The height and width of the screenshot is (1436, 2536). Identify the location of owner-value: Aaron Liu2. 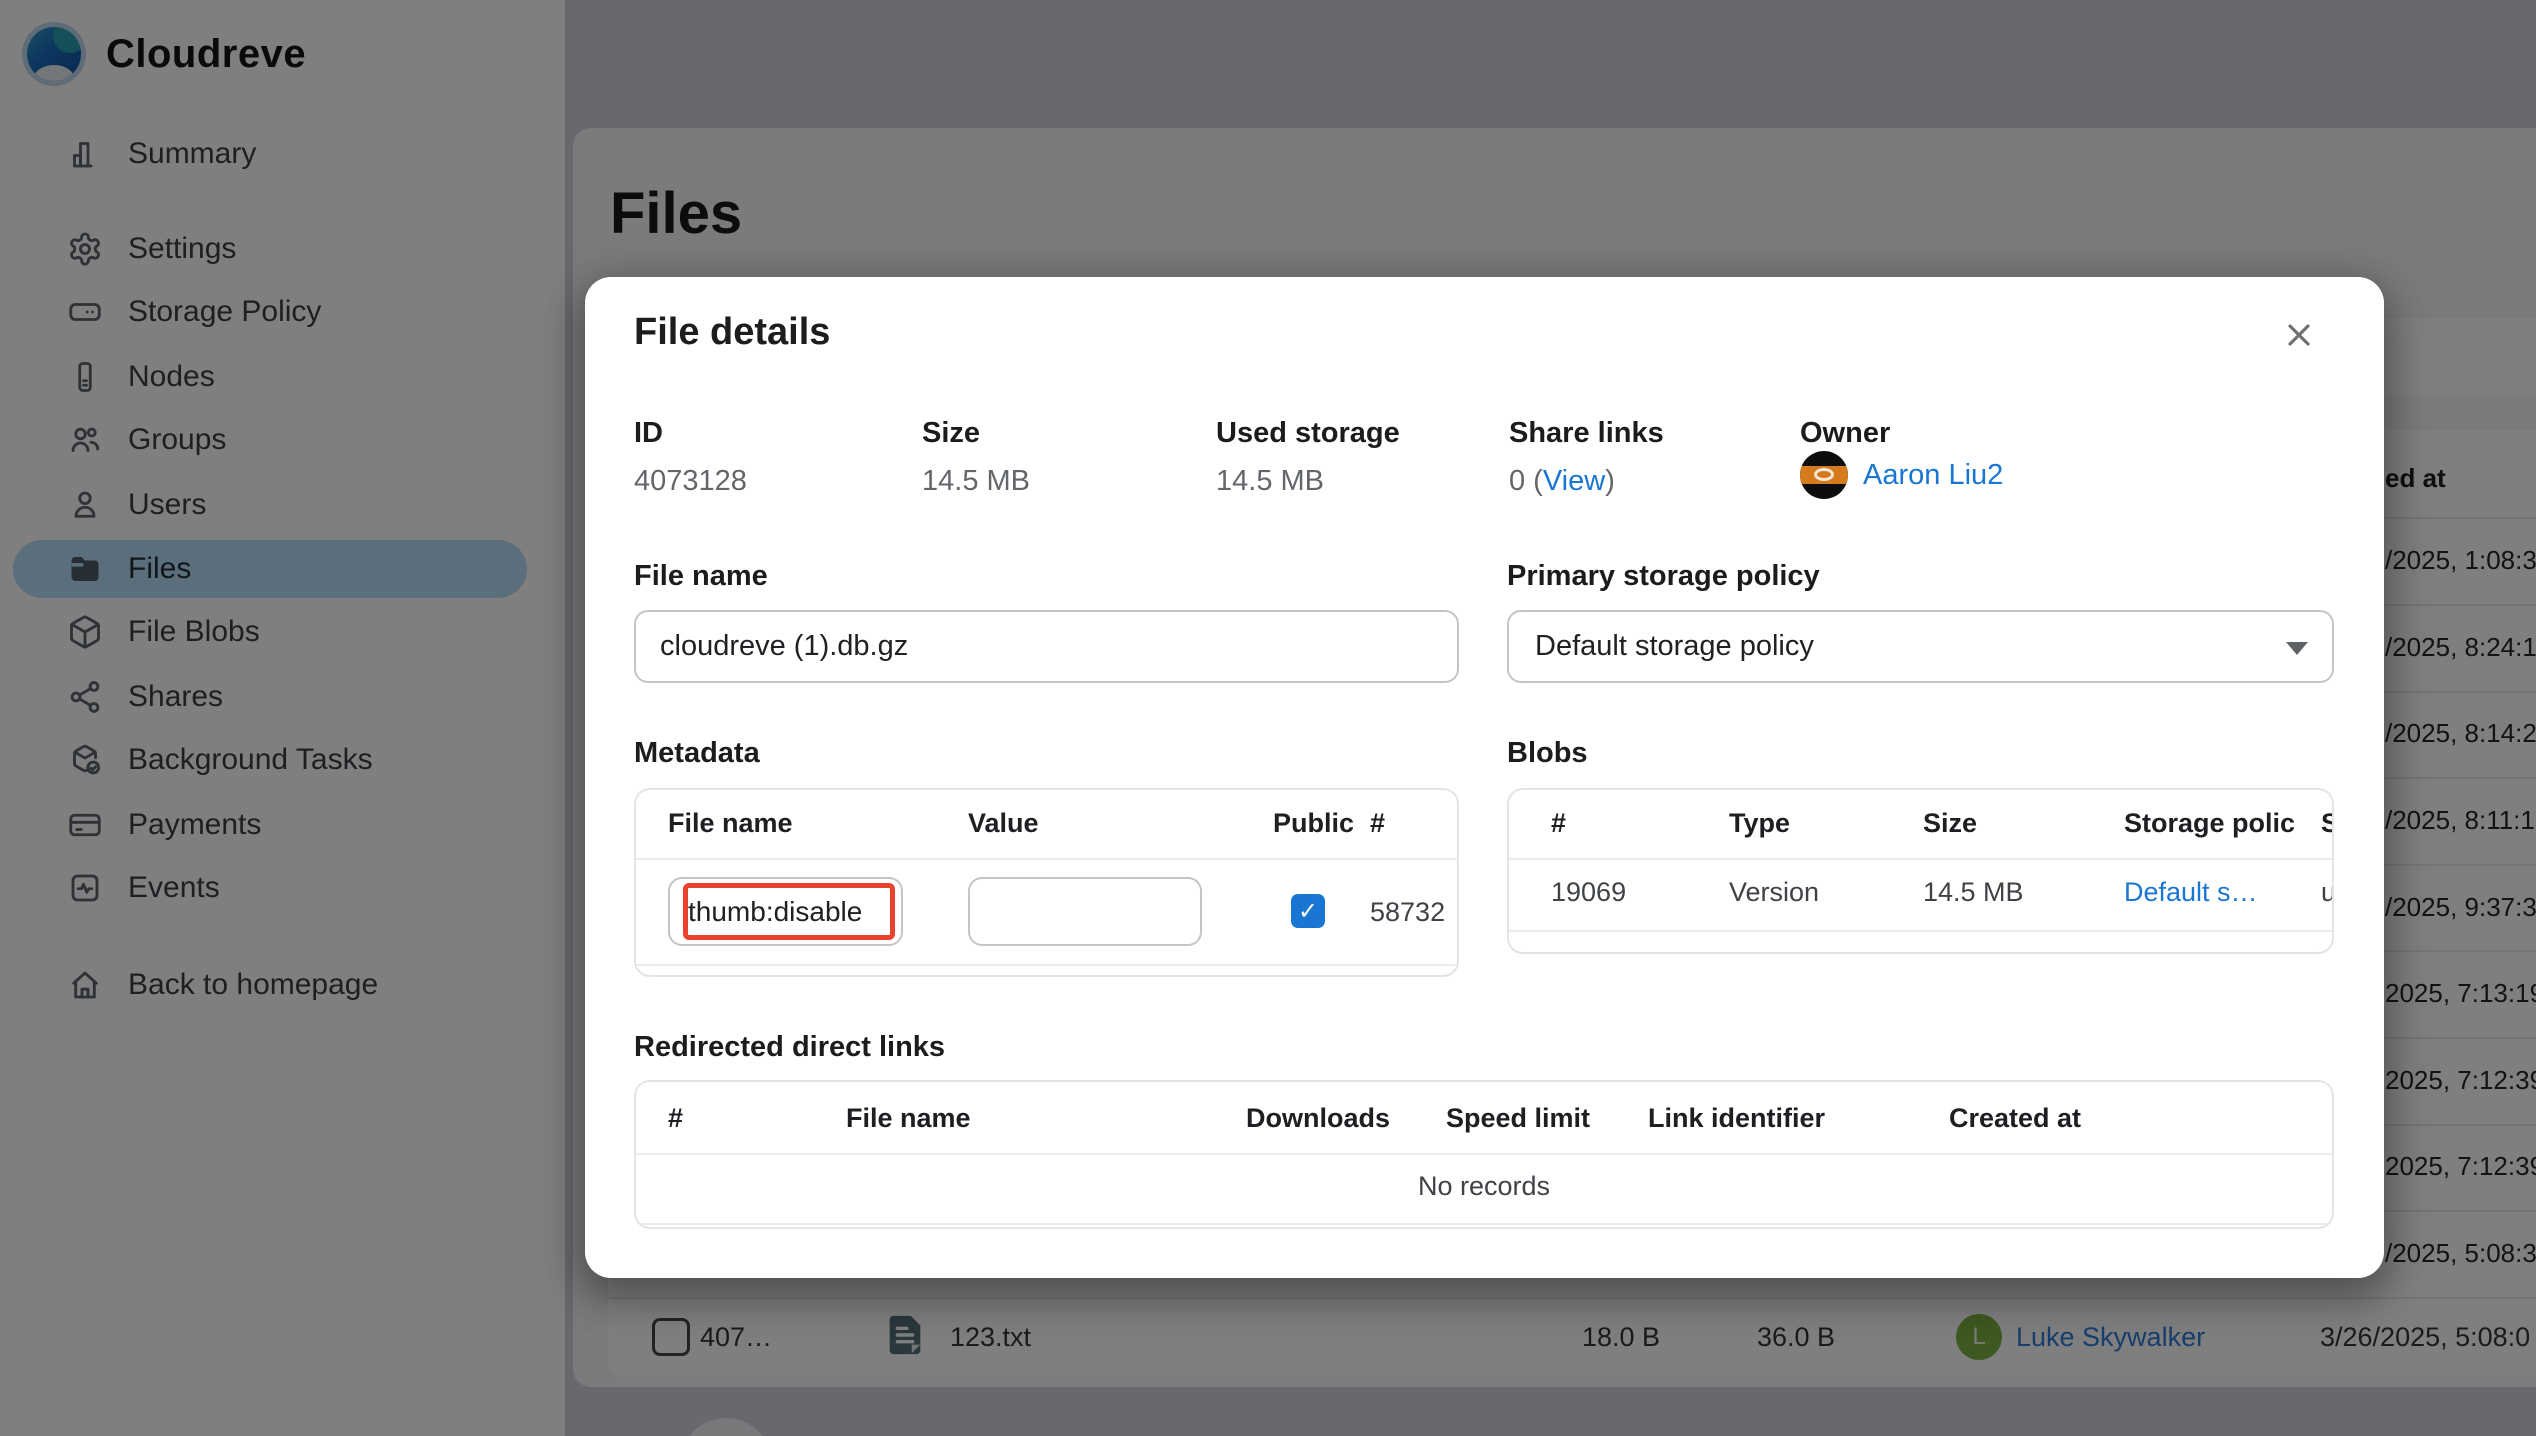
(1901, 475).